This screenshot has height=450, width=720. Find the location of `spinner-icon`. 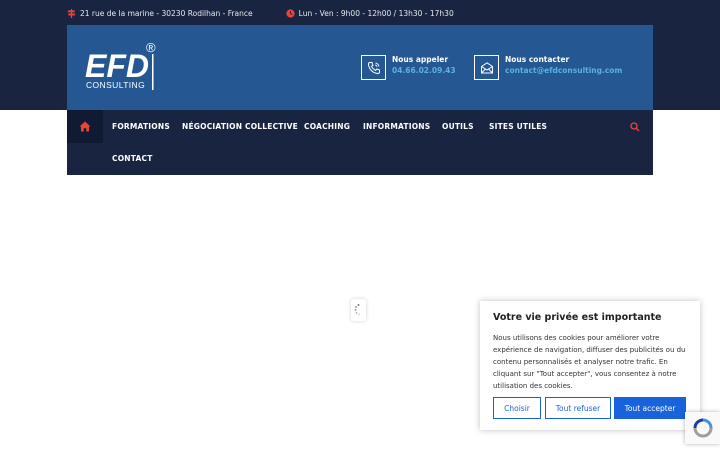

spinner-icon is located at coordinates (357, 310).